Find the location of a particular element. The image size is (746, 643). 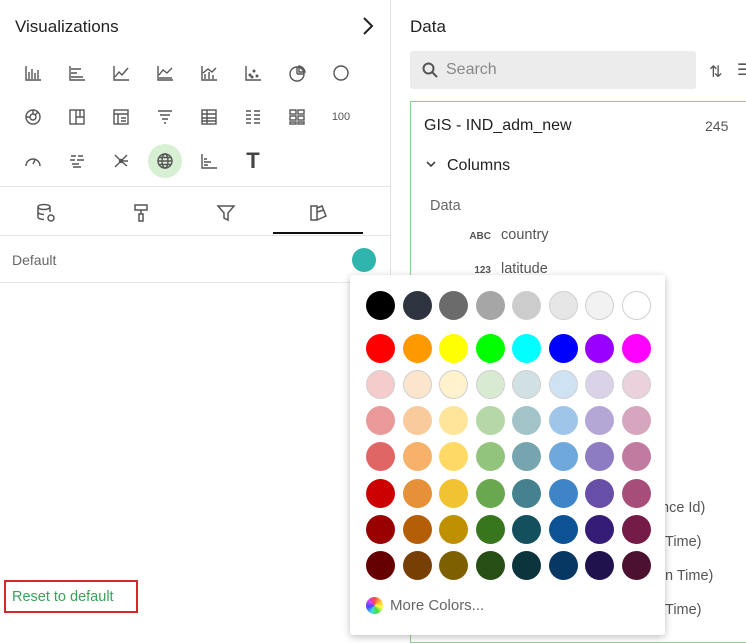

gauge-icon is located at coordinates (33, 161).